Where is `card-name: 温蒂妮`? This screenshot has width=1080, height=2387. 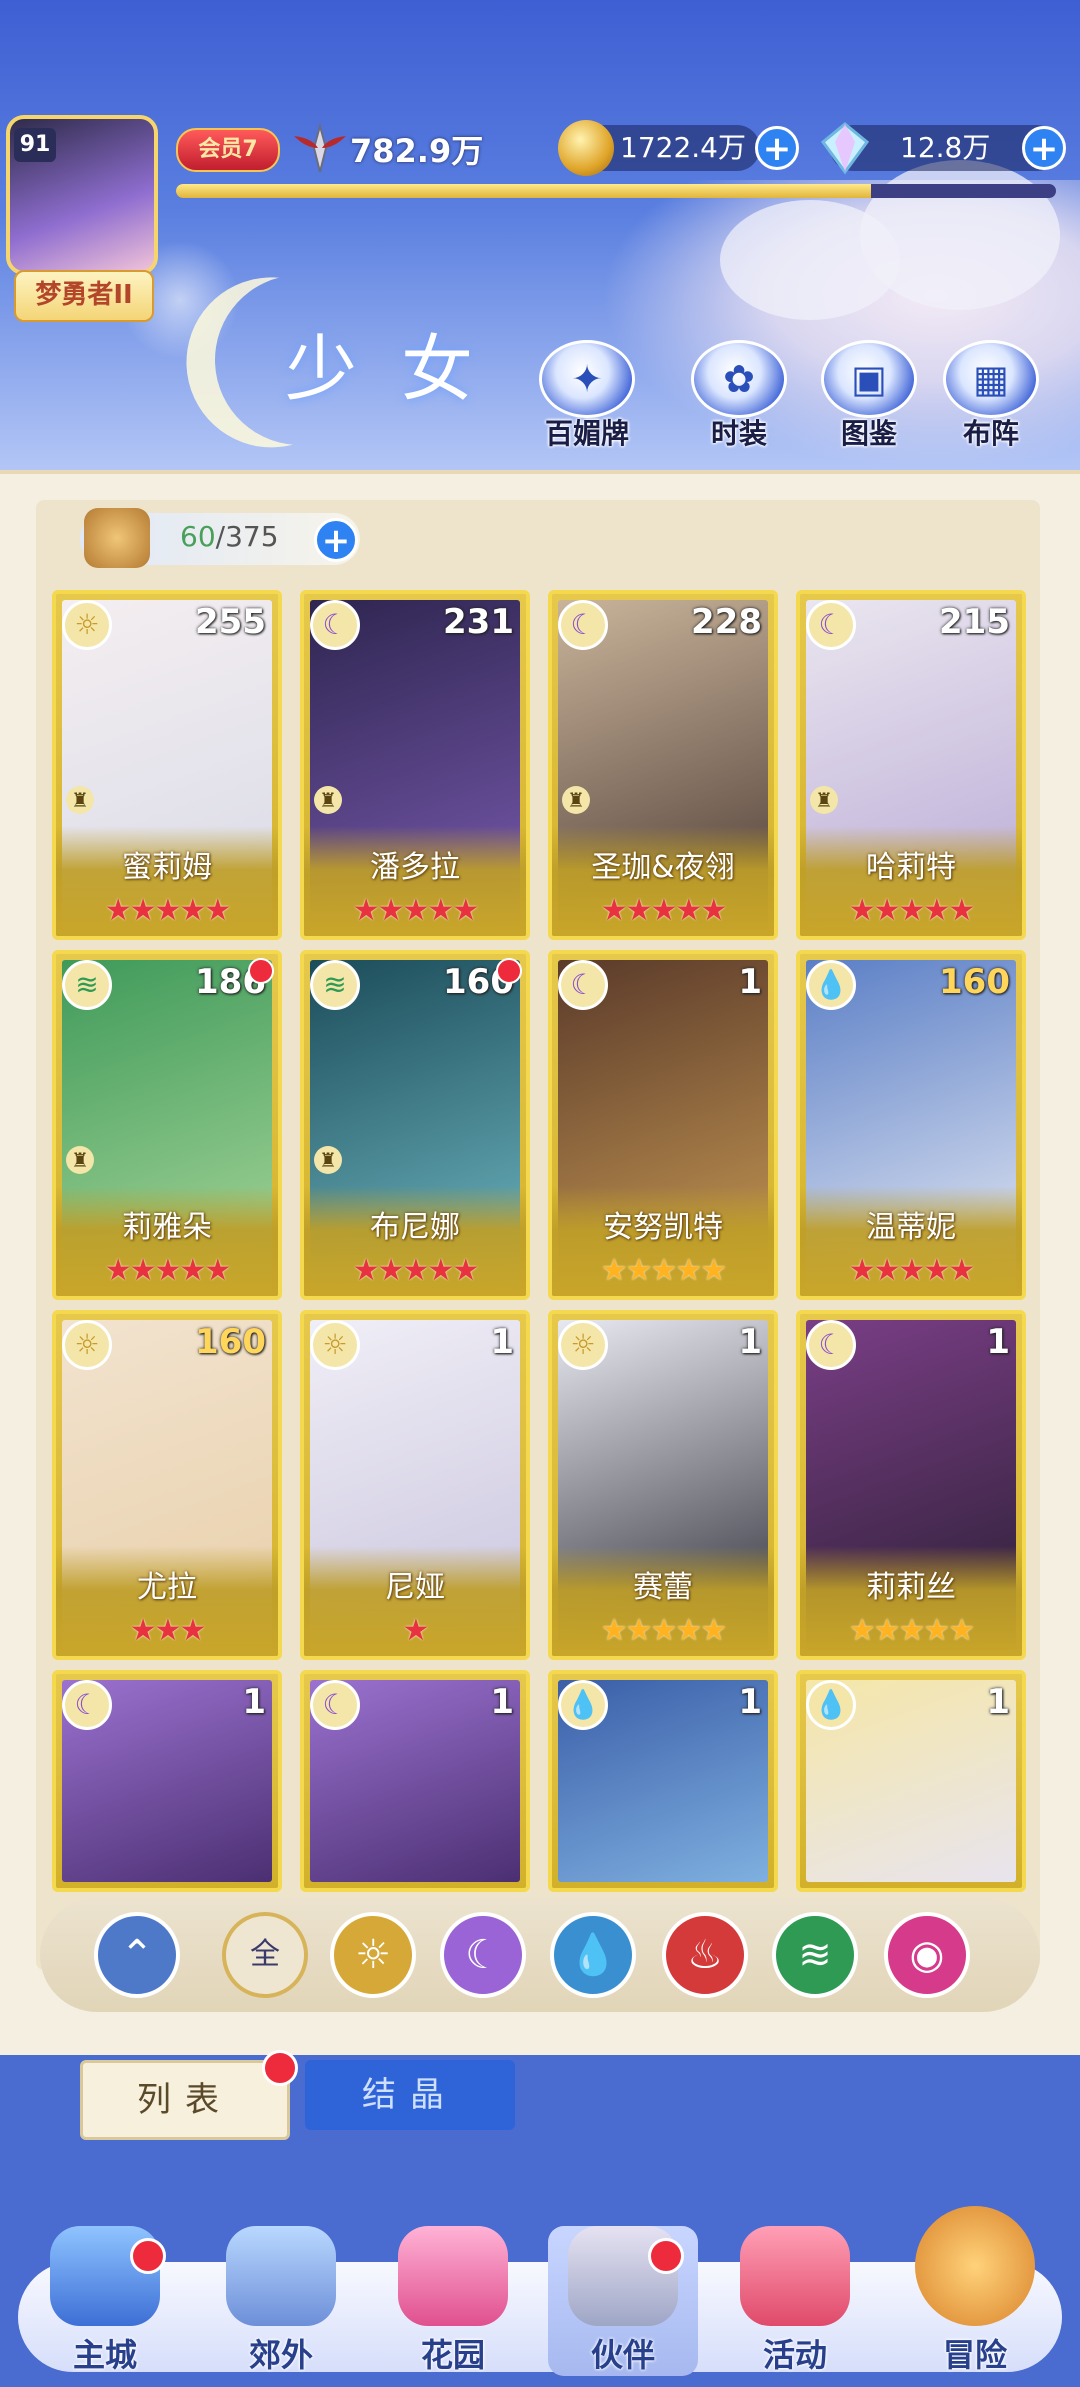
card-name: 温蒂妮 is located at coordinates (911, 1227).